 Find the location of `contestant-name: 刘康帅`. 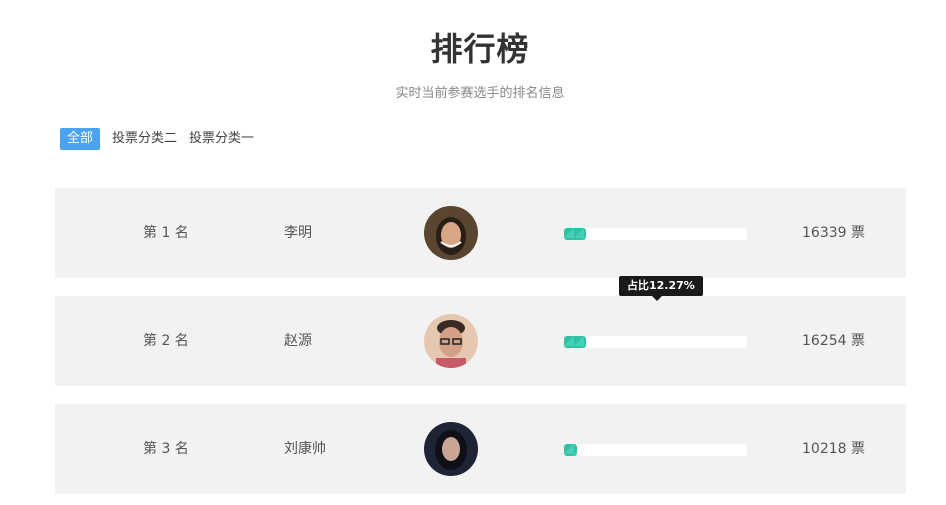

contestant-name: 刘康帅 is located at coordinates (305, 449).